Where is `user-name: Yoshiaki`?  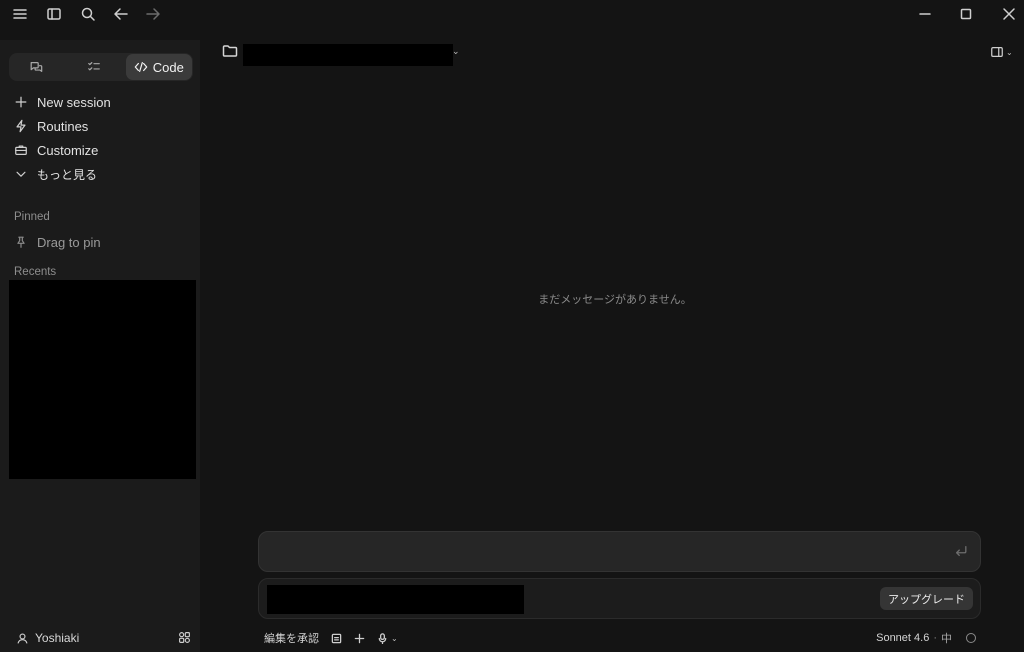
user-name: Yoshiaki is located at coordinates (57, 638).